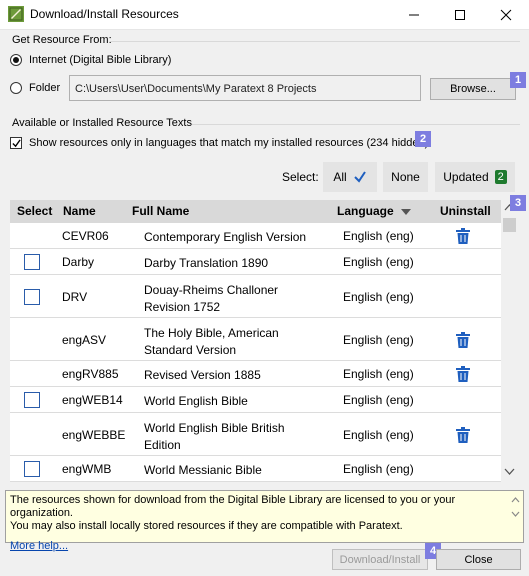 The image size is (529, 576). I want to click on select-updated-button: Updated 2, so click(475, 177).